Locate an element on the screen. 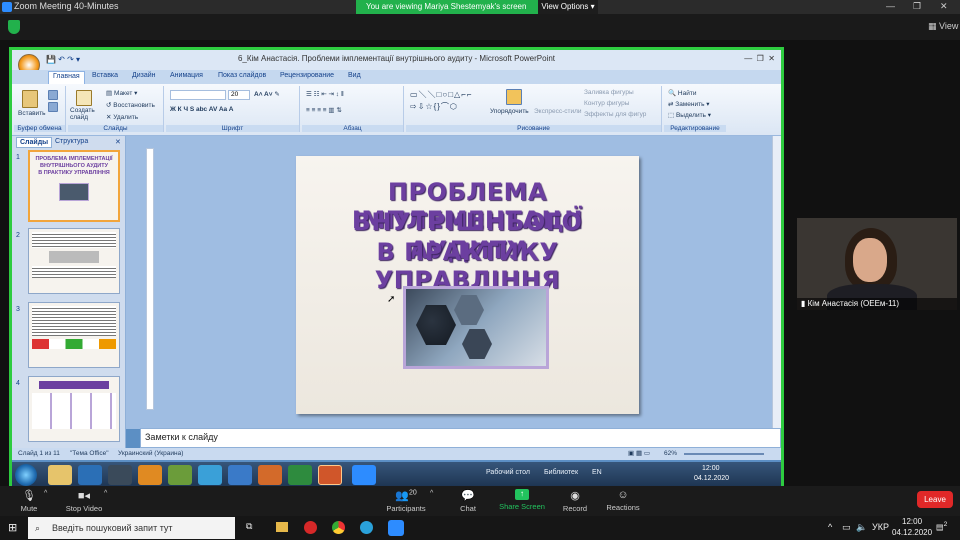 The image size is (960, 540). select-button: ⬚ Выделить ▾ is located at coordinates (689, 115).